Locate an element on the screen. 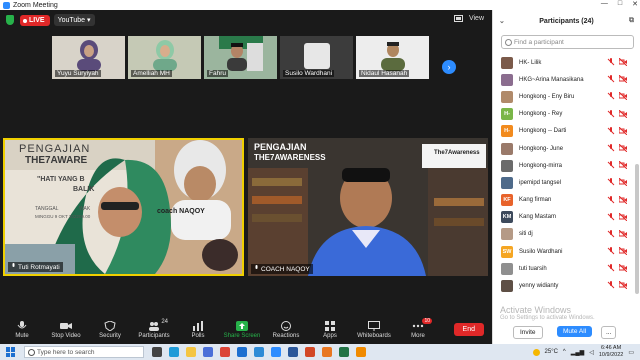 The height and width of the screenshot is (360, 640). participant-row: SW Susilo Wardhani is located at coordinates (563, 251).